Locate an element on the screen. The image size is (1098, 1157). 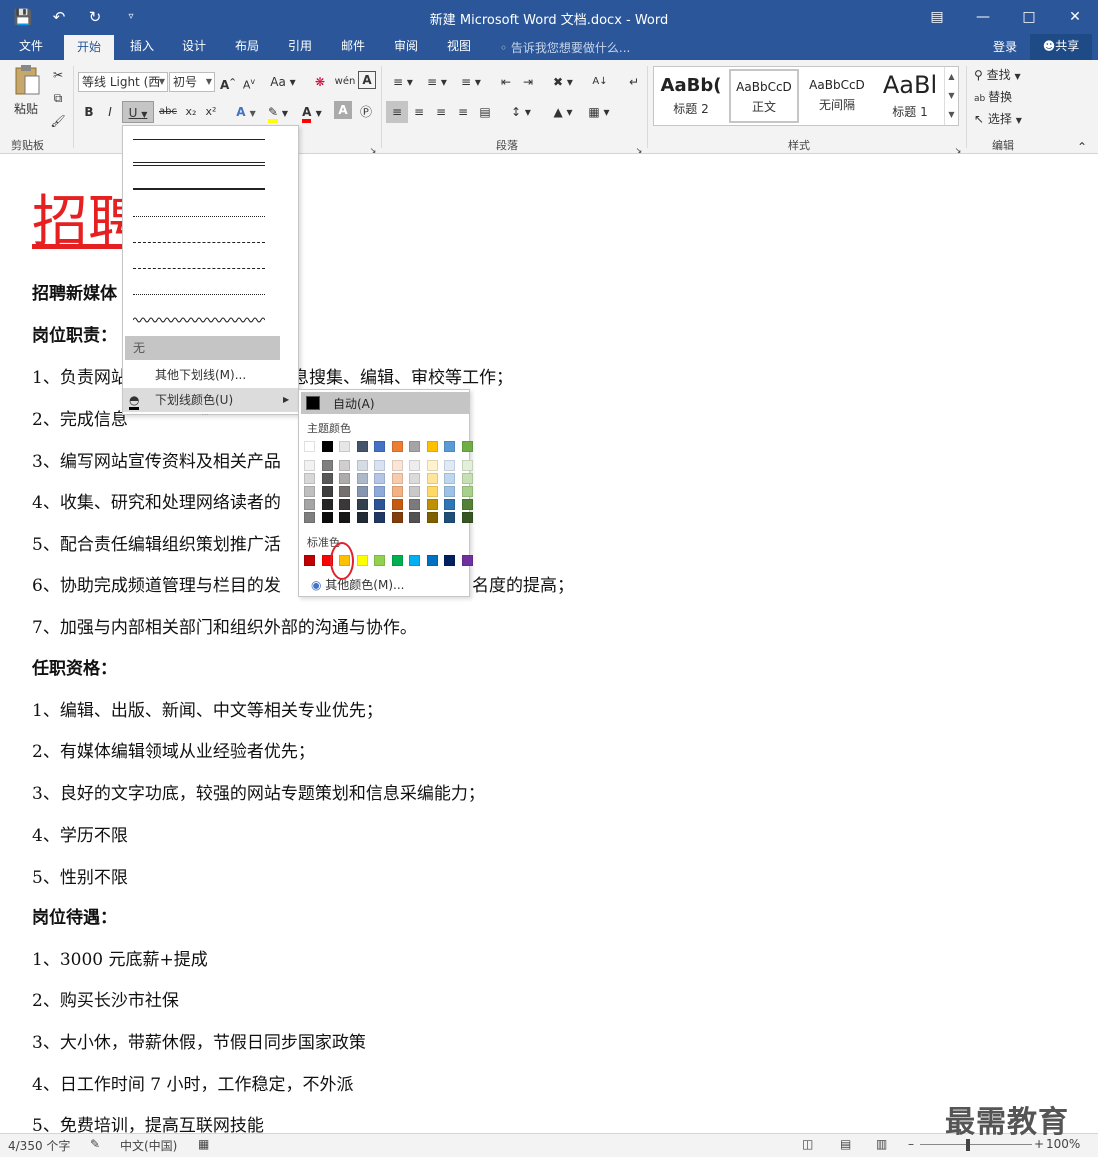
gallery-scroll: ▲ ▼ ▼ is located at coordinates (951, 96).